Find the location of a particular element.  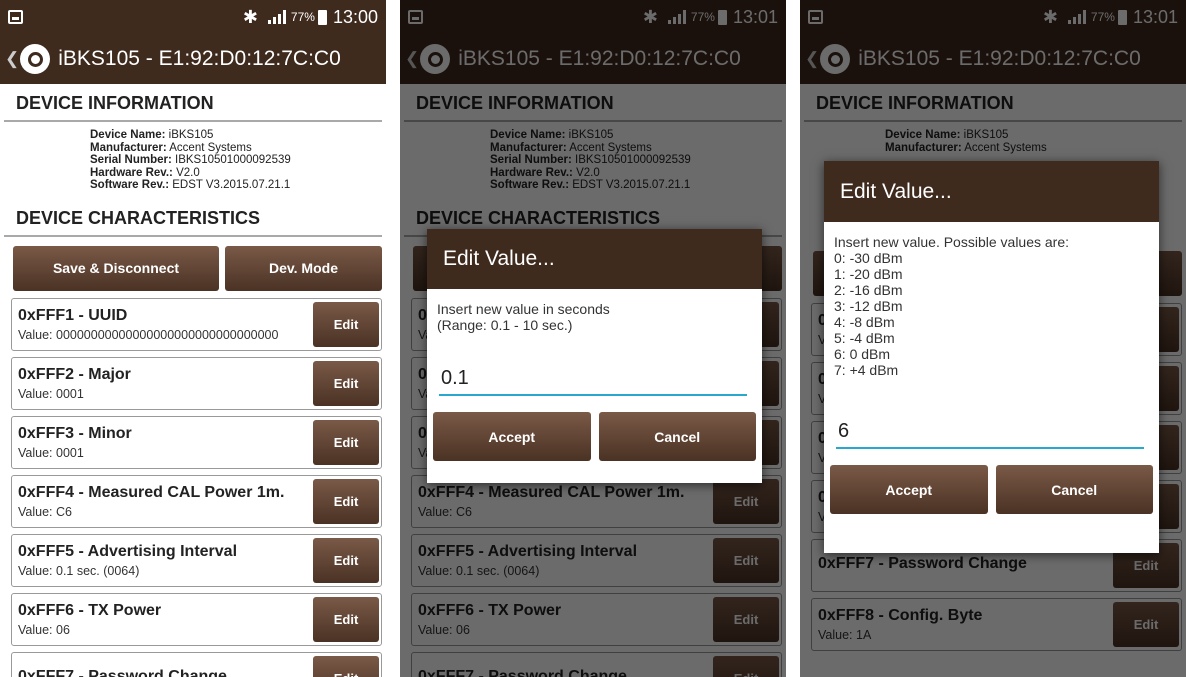

save-disconnect-button: Save & Disconnect is located at coordinates (116, 268).